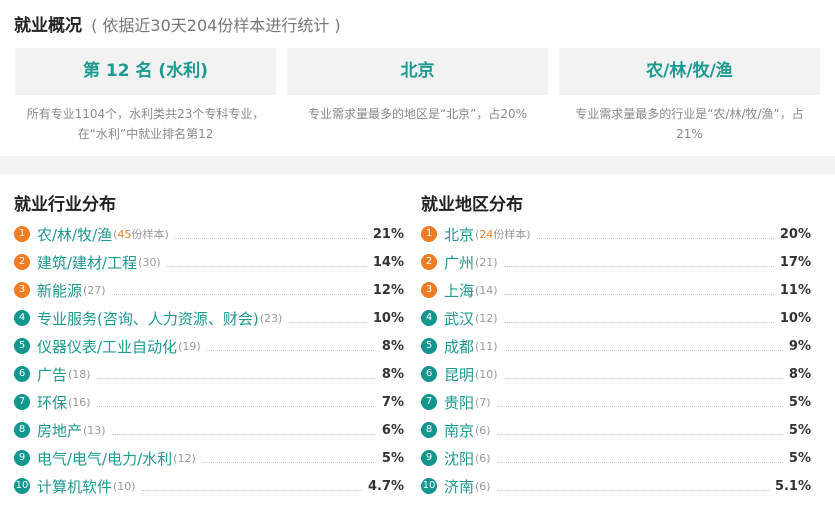 The height and width of the screenshot is (510, 835). What do you see at coordinates (616, 318) in the screenshot?
I see `region-list-item: 4 武汉 (12) 10%` at bounding box center [616, 318].